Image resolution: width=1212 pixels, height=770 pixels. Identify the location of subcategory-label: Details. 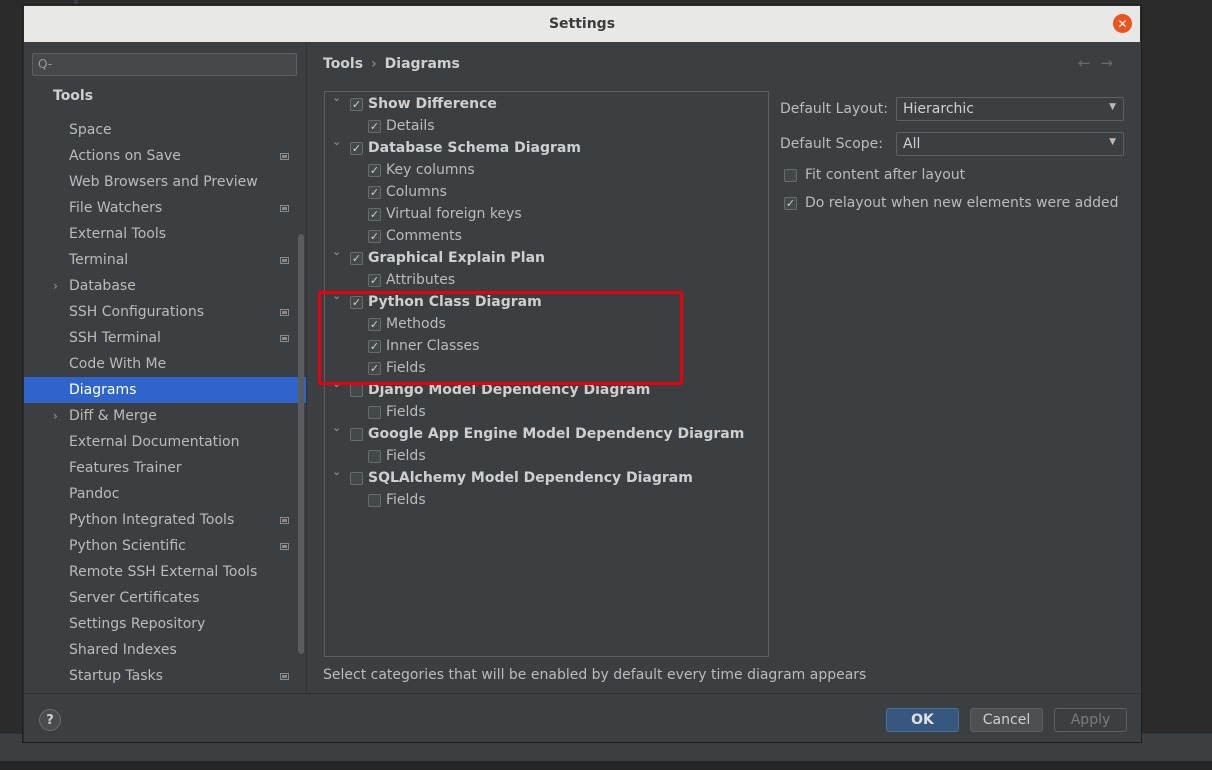
(410, 126).